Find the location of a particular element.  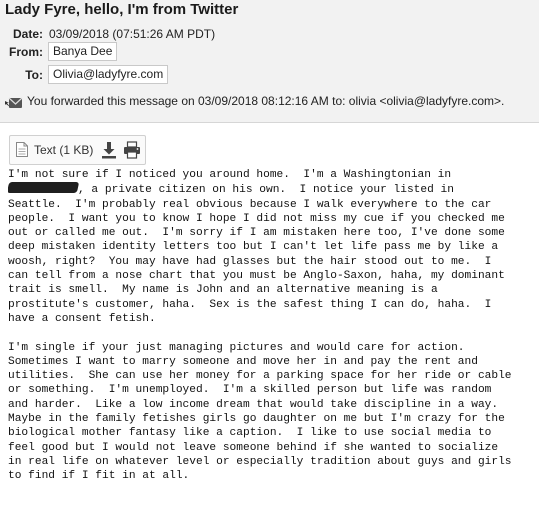

date-value: 03/09/2018 (07:51:26 AM PDT) is located at coordinates (132, 34).